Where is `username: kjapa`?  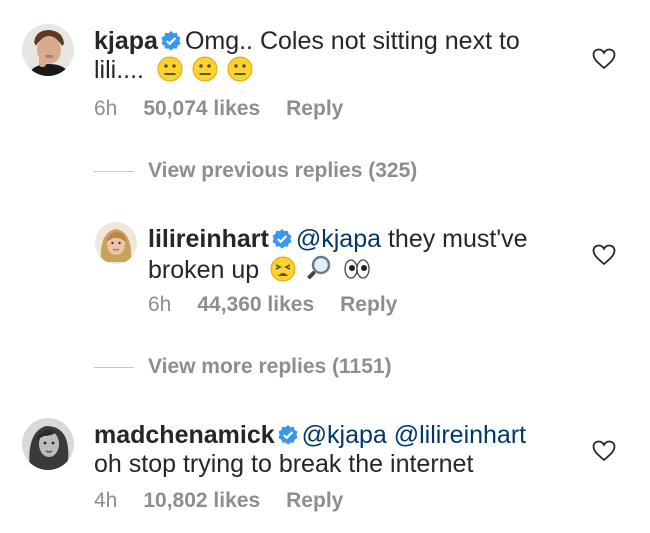 username: kjapa is located at coordinates (126, 41).